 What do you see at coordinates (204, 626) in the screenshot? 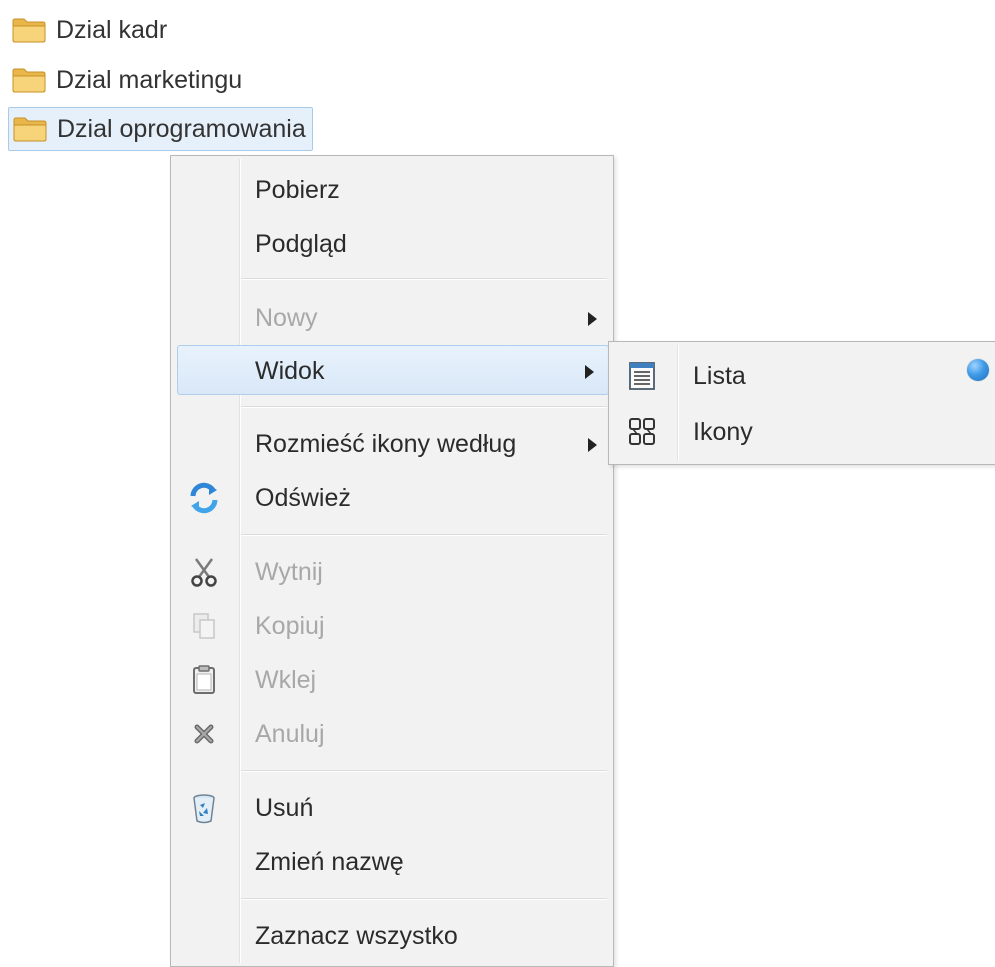
I see `copy-icon` at bounding box center [204, 626].